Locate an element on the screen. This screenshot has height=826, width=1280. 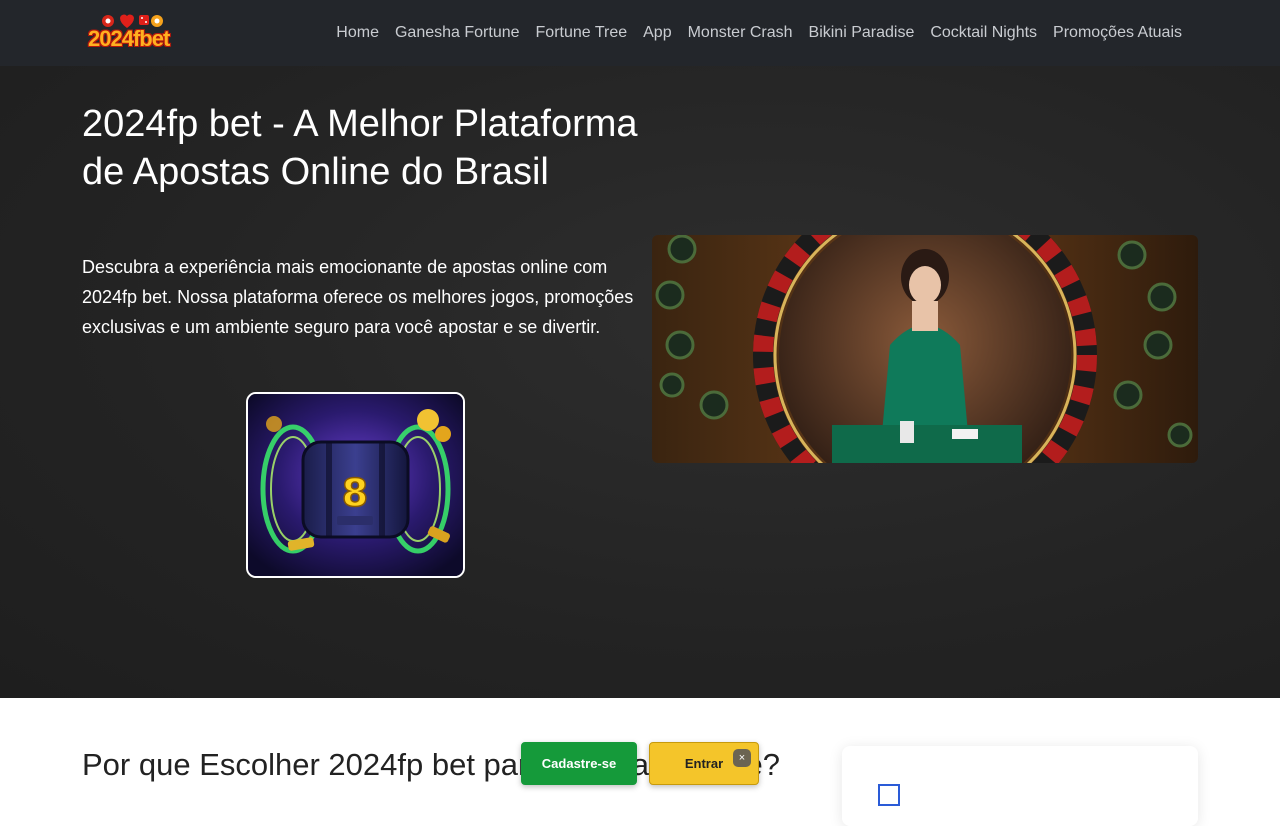
logo-text: 2024fbet is located at coordinates (129, 38).